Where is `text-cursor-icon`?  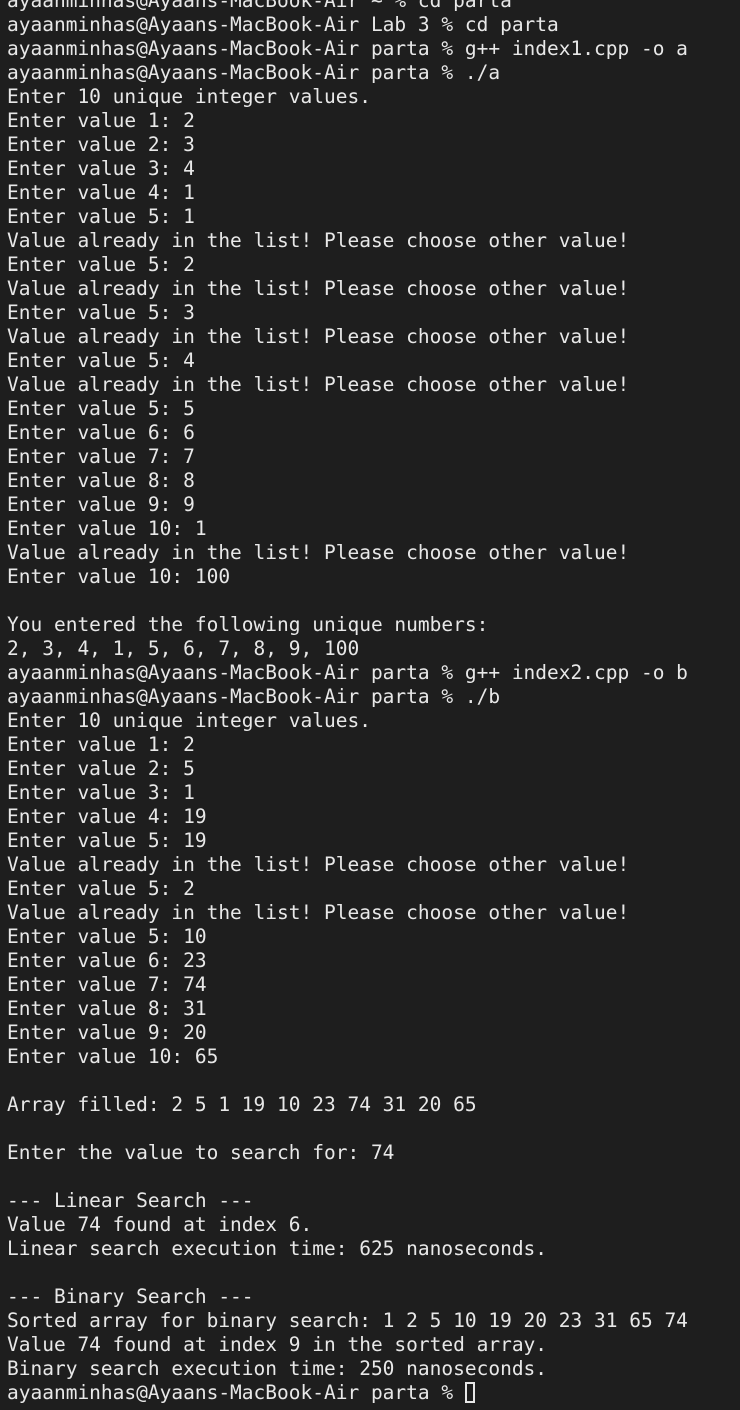
text-cursor-icon is located at coordinates (469, 1392).